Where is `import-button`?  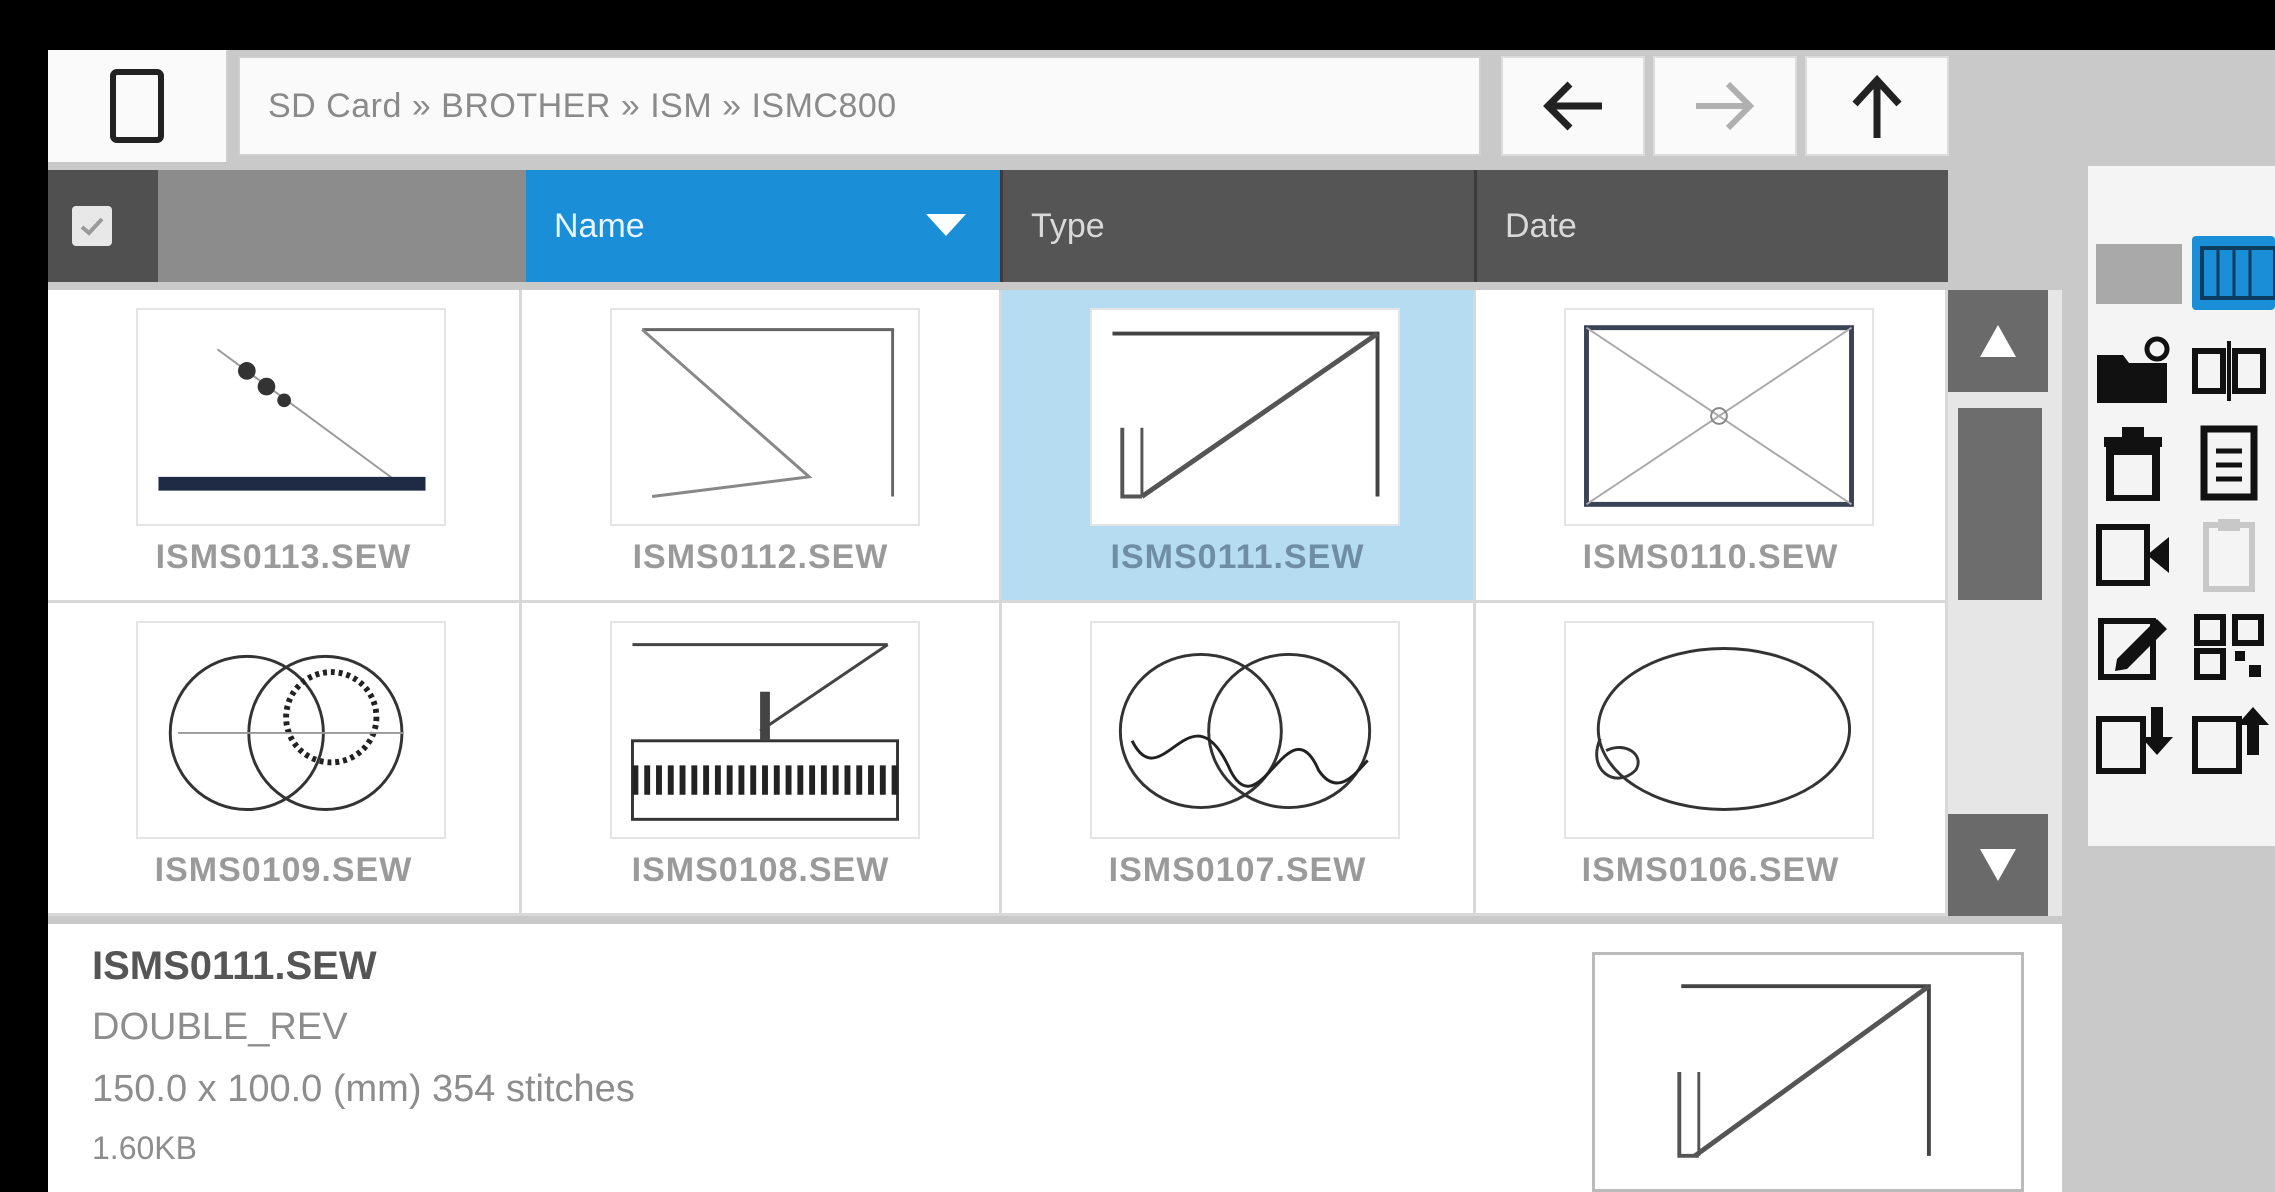
import-button is located at coordinates (2133, 739).